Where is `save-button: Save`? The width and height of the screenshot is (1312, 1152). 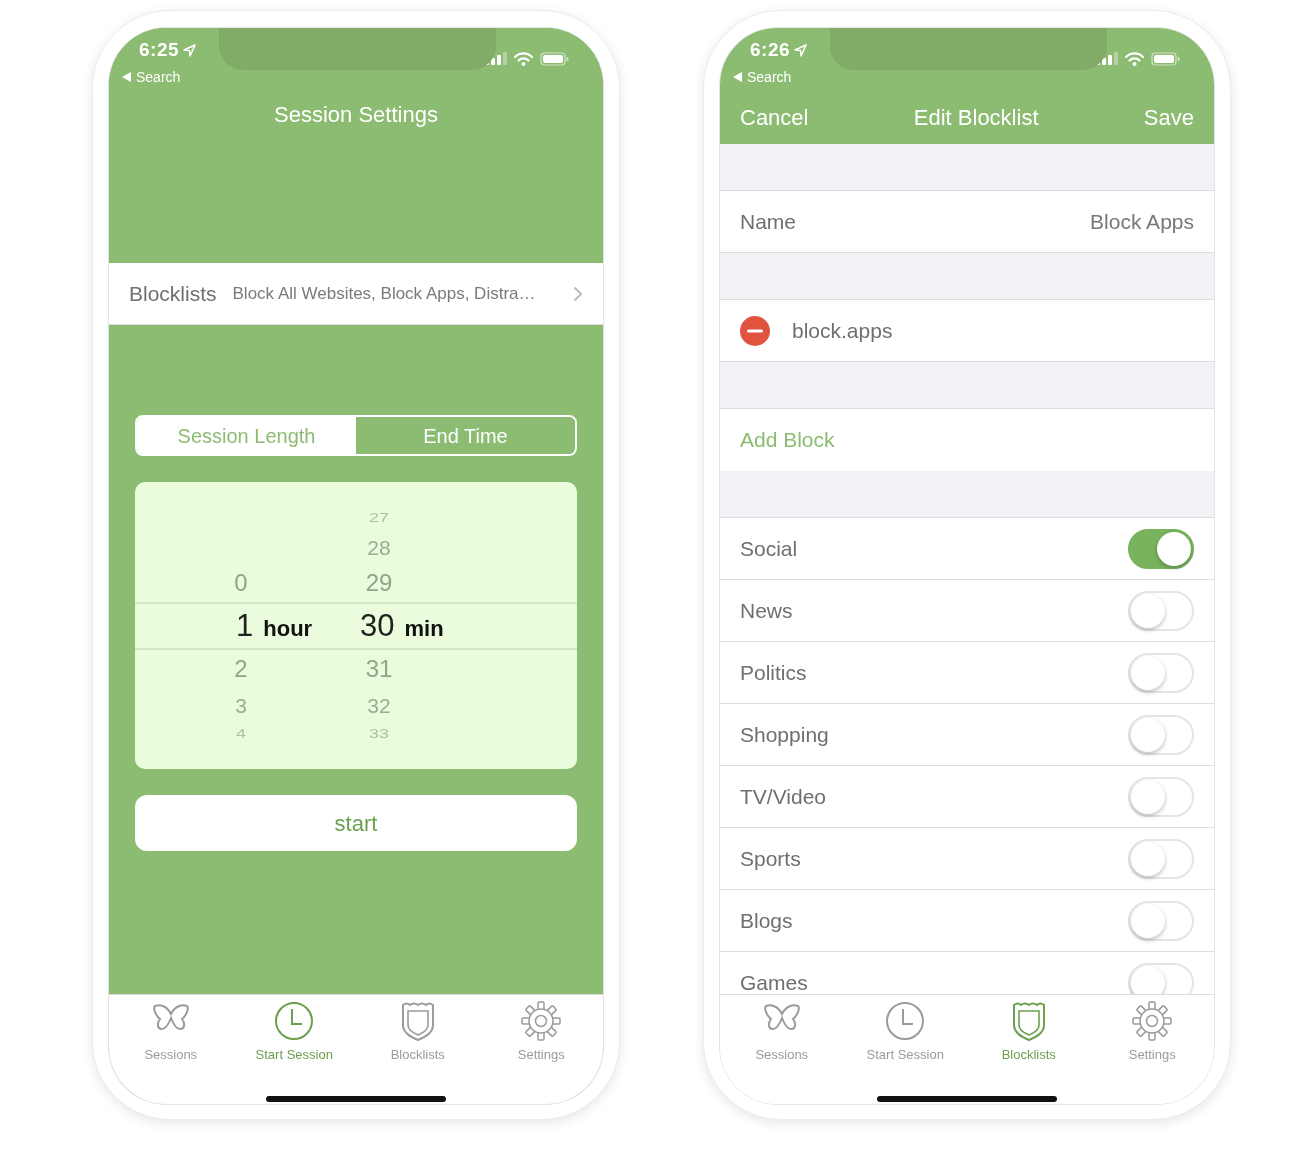
save-button: Save is located at coordinates (1168, 117).